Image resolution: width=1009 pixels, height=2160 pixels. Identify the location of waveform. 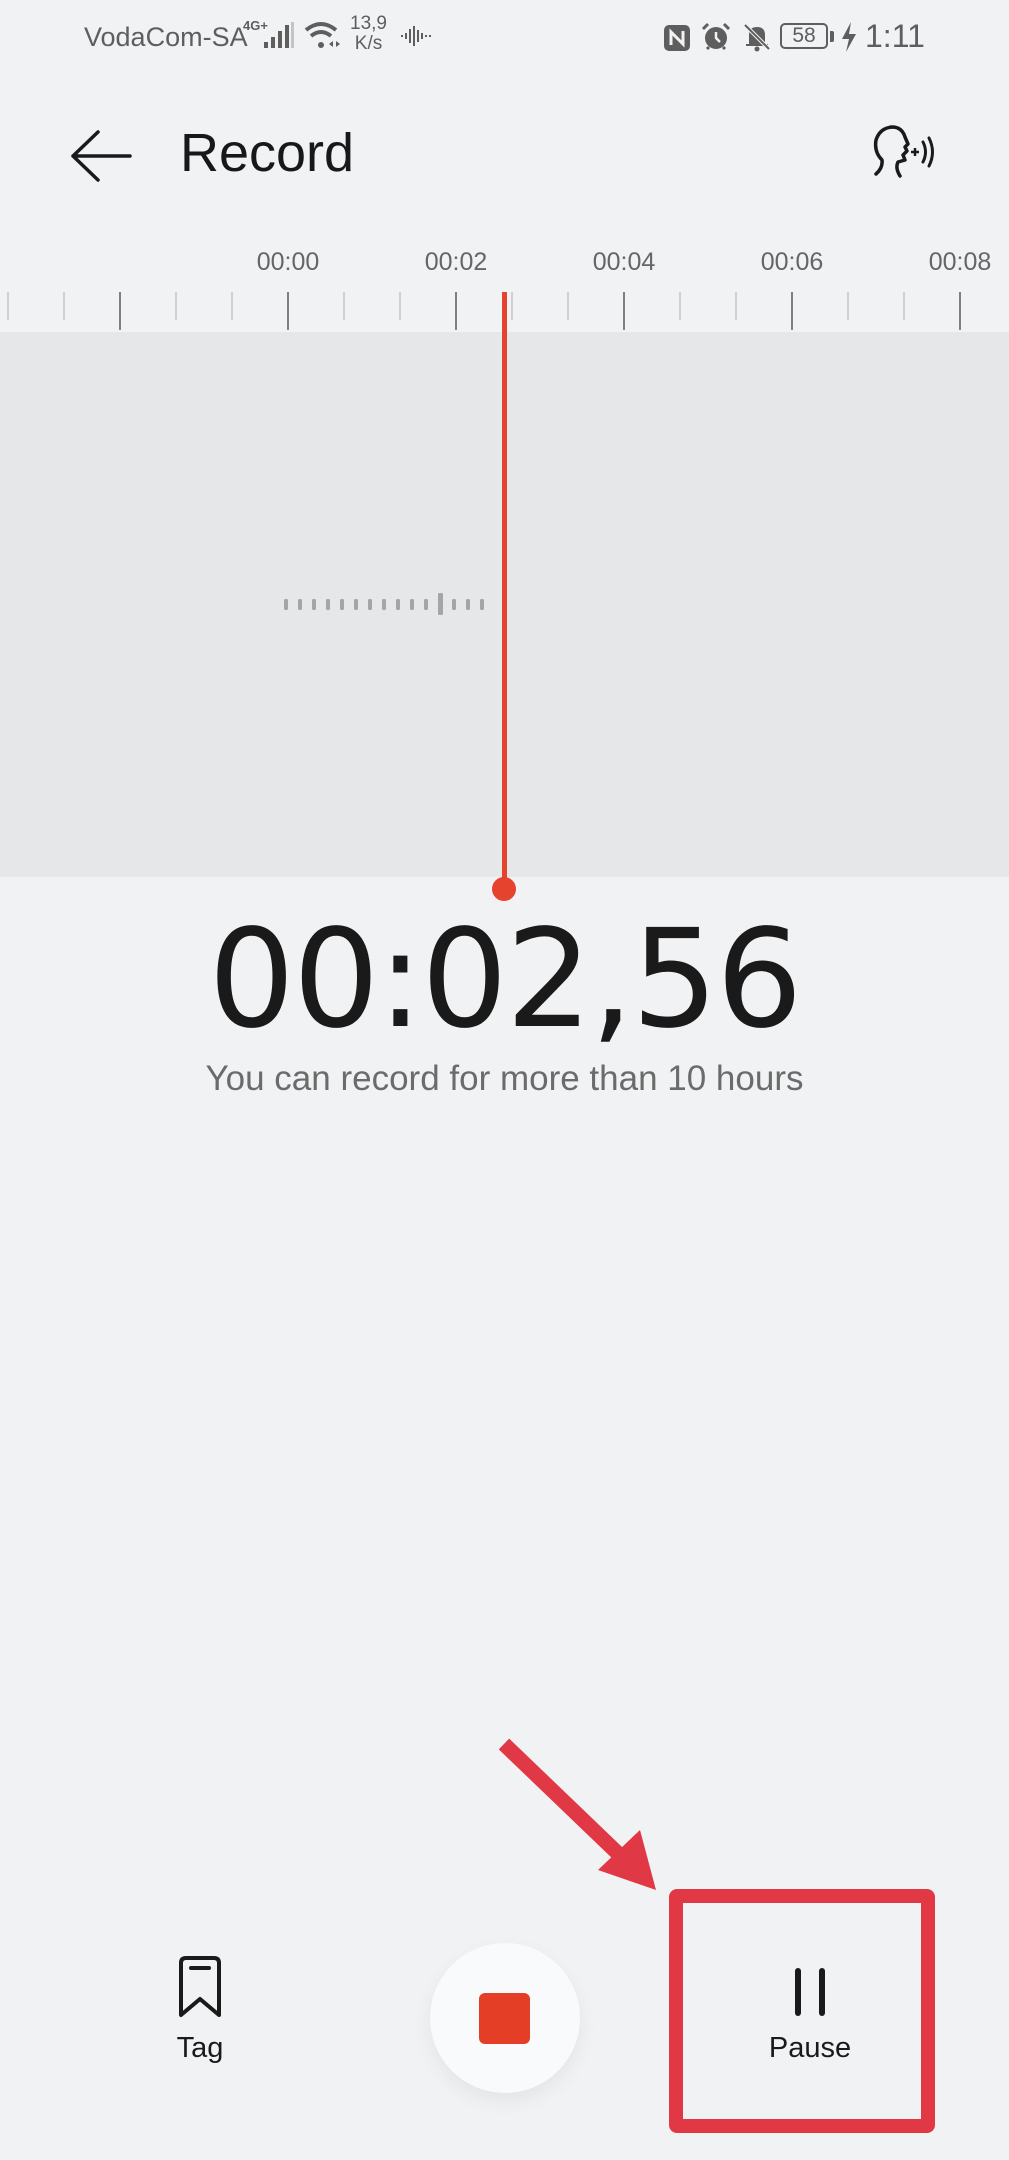
(384, 604).